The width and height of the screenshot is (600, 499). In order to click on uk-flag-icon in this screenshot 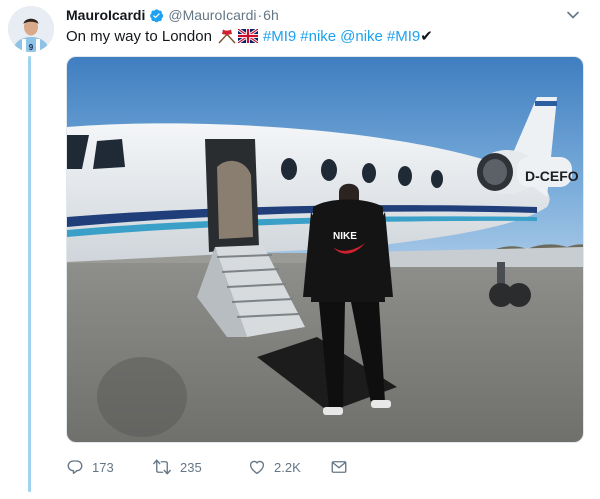, I will do `click(247, 36)`.